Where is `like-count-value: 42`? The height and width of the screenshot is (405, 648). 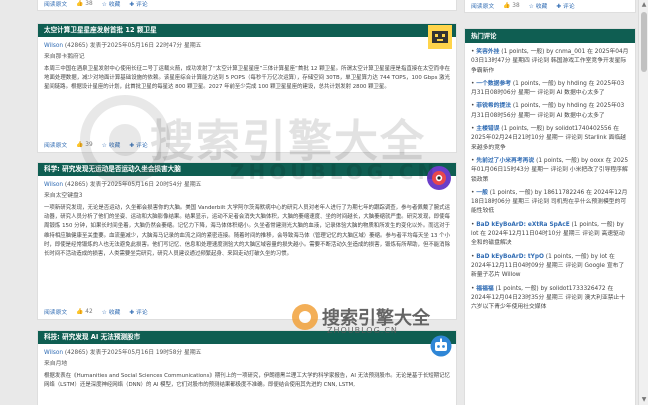
like-count-value: 42 is located at coordinates (89, 311).